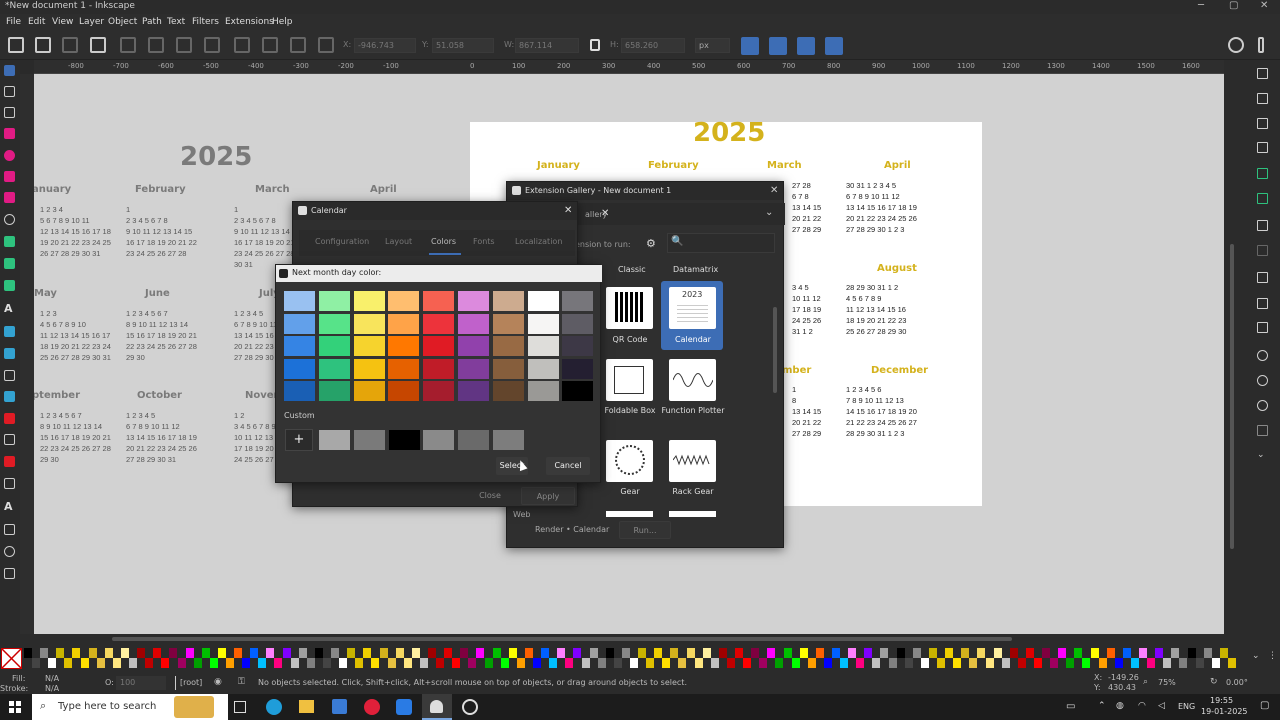 This screenshot has width=1280, height=720. What do you see at coordinates (1262, 303) in the screenshot?
I see `cut-icon` at bounding box center [1262, 303].